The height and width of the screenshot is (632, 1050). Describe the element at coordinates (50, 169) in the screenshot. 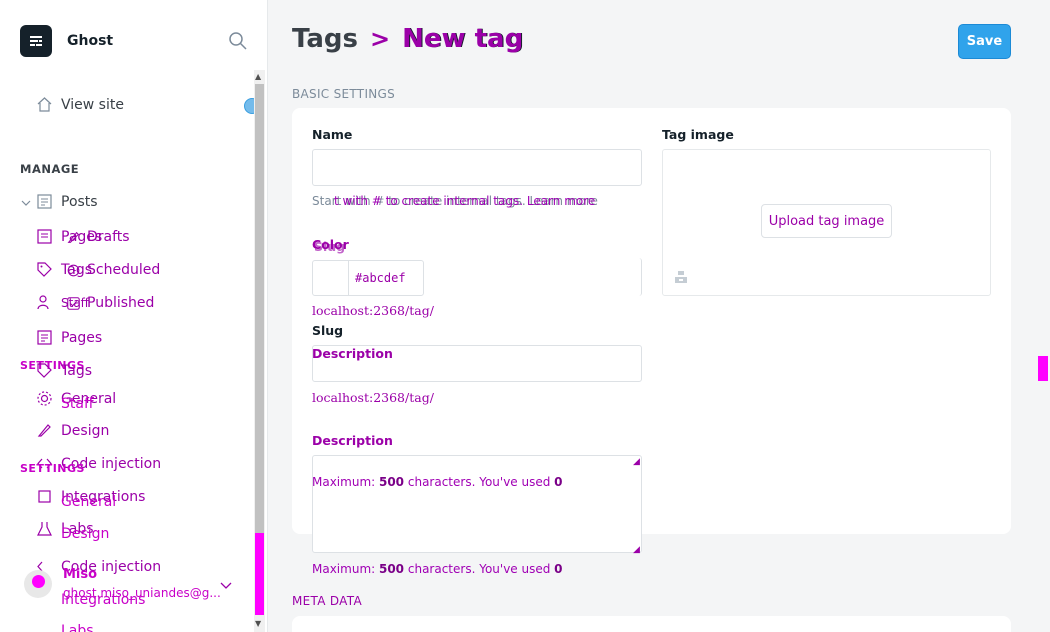

I see `manage-heading: MANAGE` at that location.